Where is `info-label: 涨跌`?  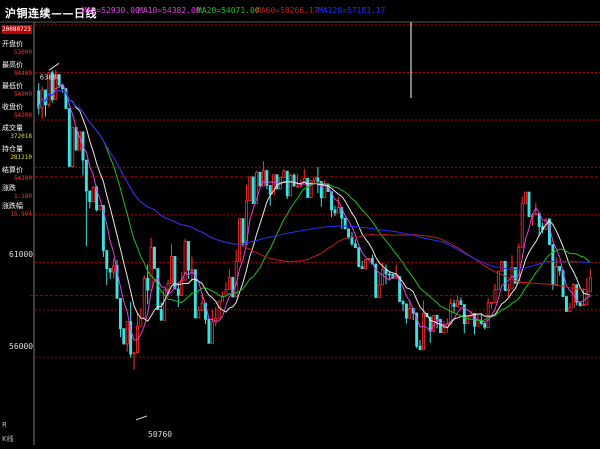 info-label: 涨跌 is located at coordinates (9, 188).